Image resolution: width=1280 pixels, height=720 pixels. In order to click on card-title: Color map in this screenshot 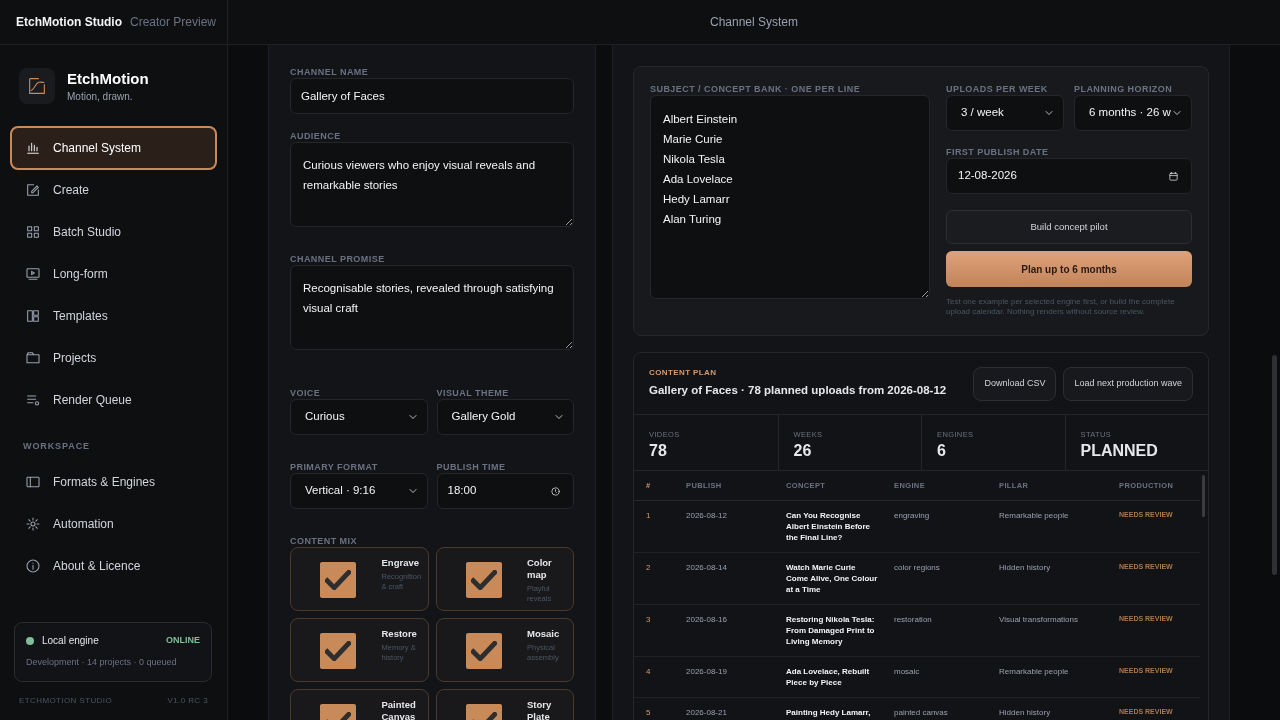, I will do `click(540, 569)`.